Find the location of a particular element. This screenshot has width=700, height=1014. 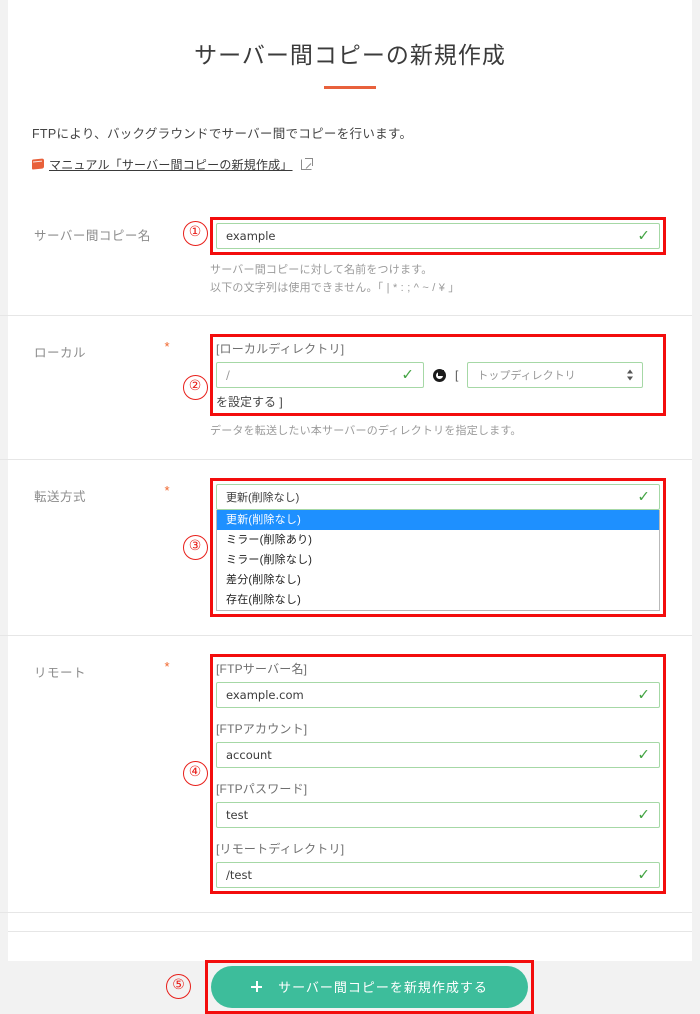

helper-local: データを転送したい本サーバーのディレクトリを指定します。 is located at coordinates (438, 432).